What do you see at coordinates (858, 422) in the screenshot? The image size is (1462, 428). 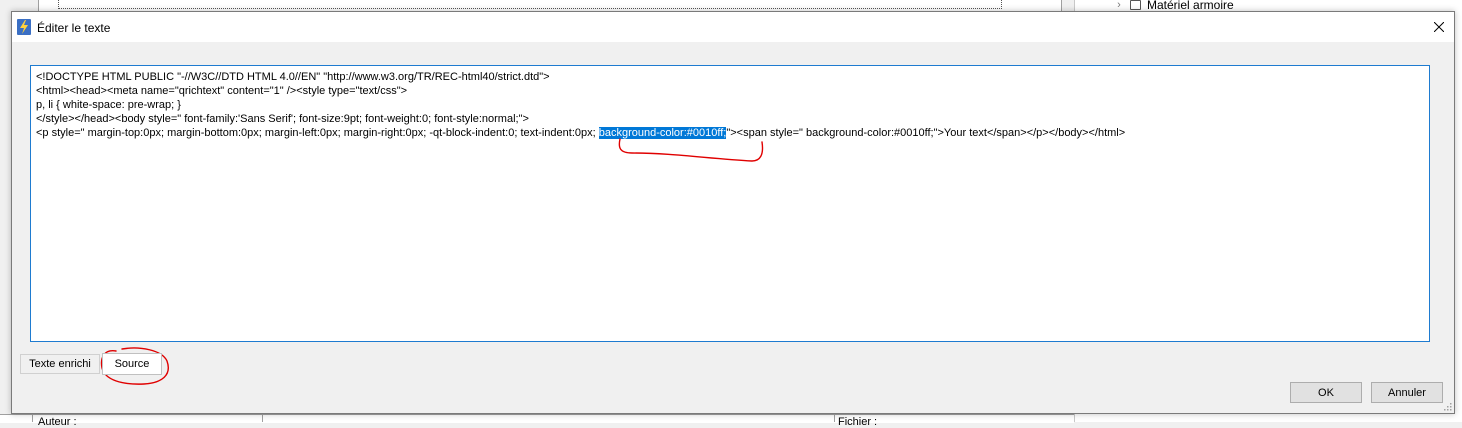 I see `file-label: Fichier :` at bounding box center [858, 422].